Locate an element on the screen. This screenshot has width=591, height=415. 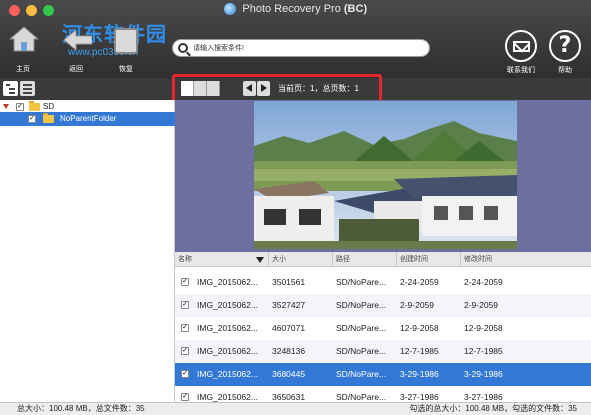
help-label: 帮助 is located at coordinates (565, 70).